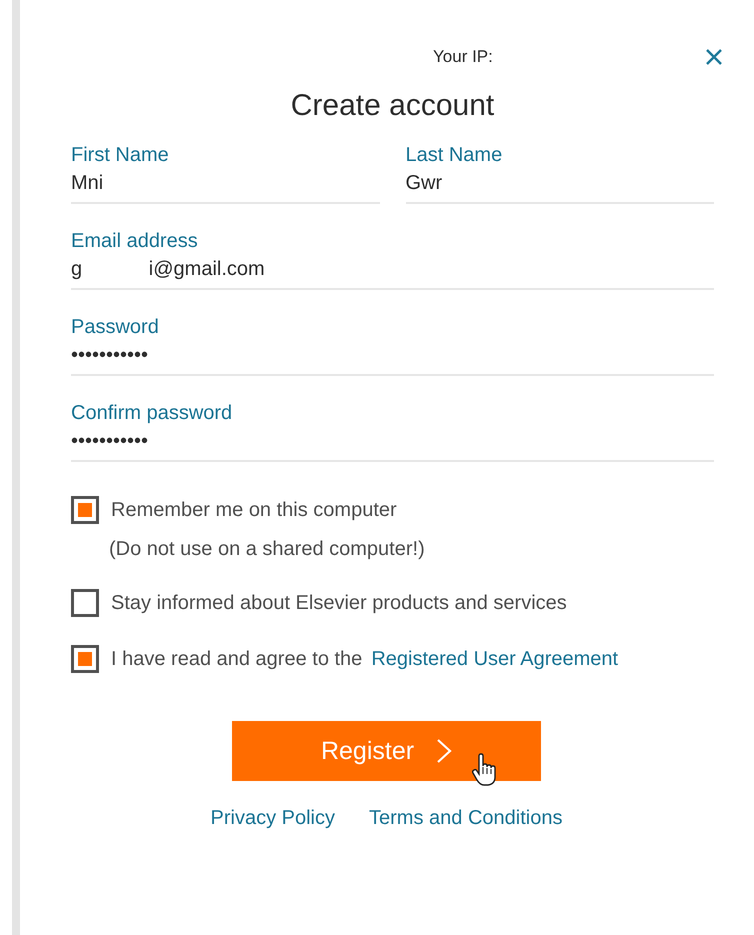  I want to click on field-label: Password, so click(115, 327).